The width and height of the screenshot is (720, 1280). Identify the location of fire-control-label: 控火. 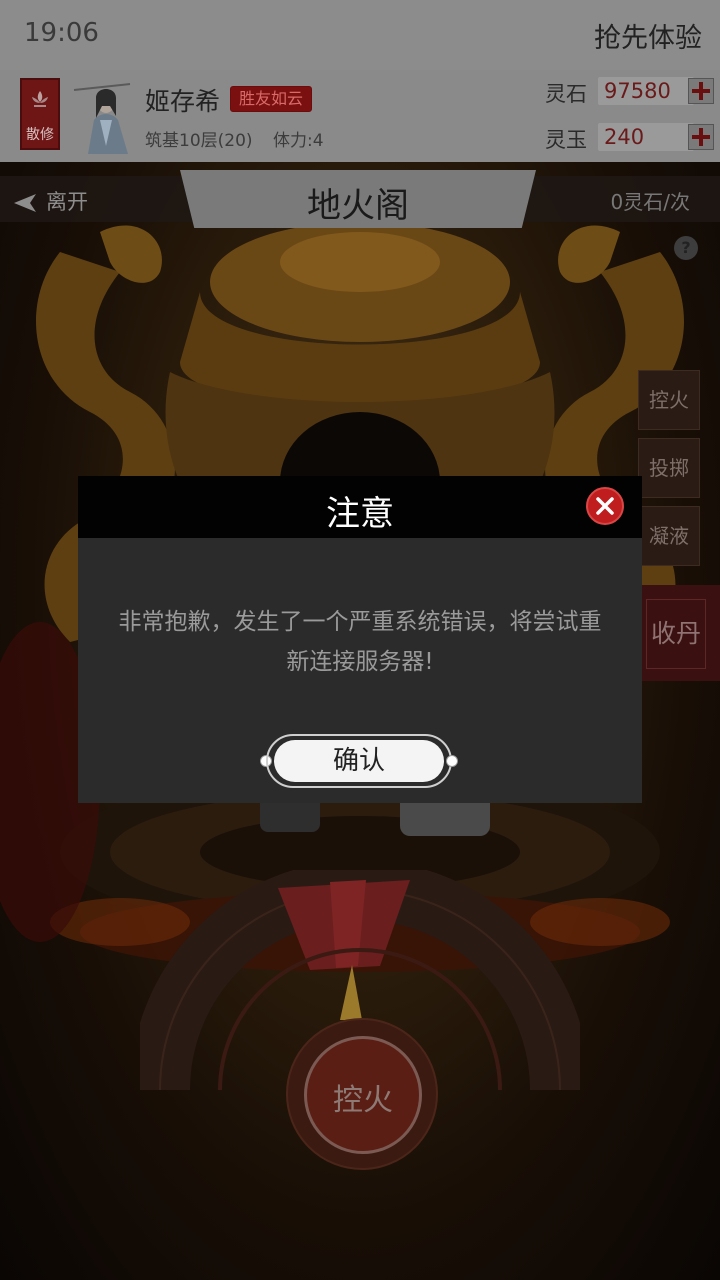
(363, 1100).